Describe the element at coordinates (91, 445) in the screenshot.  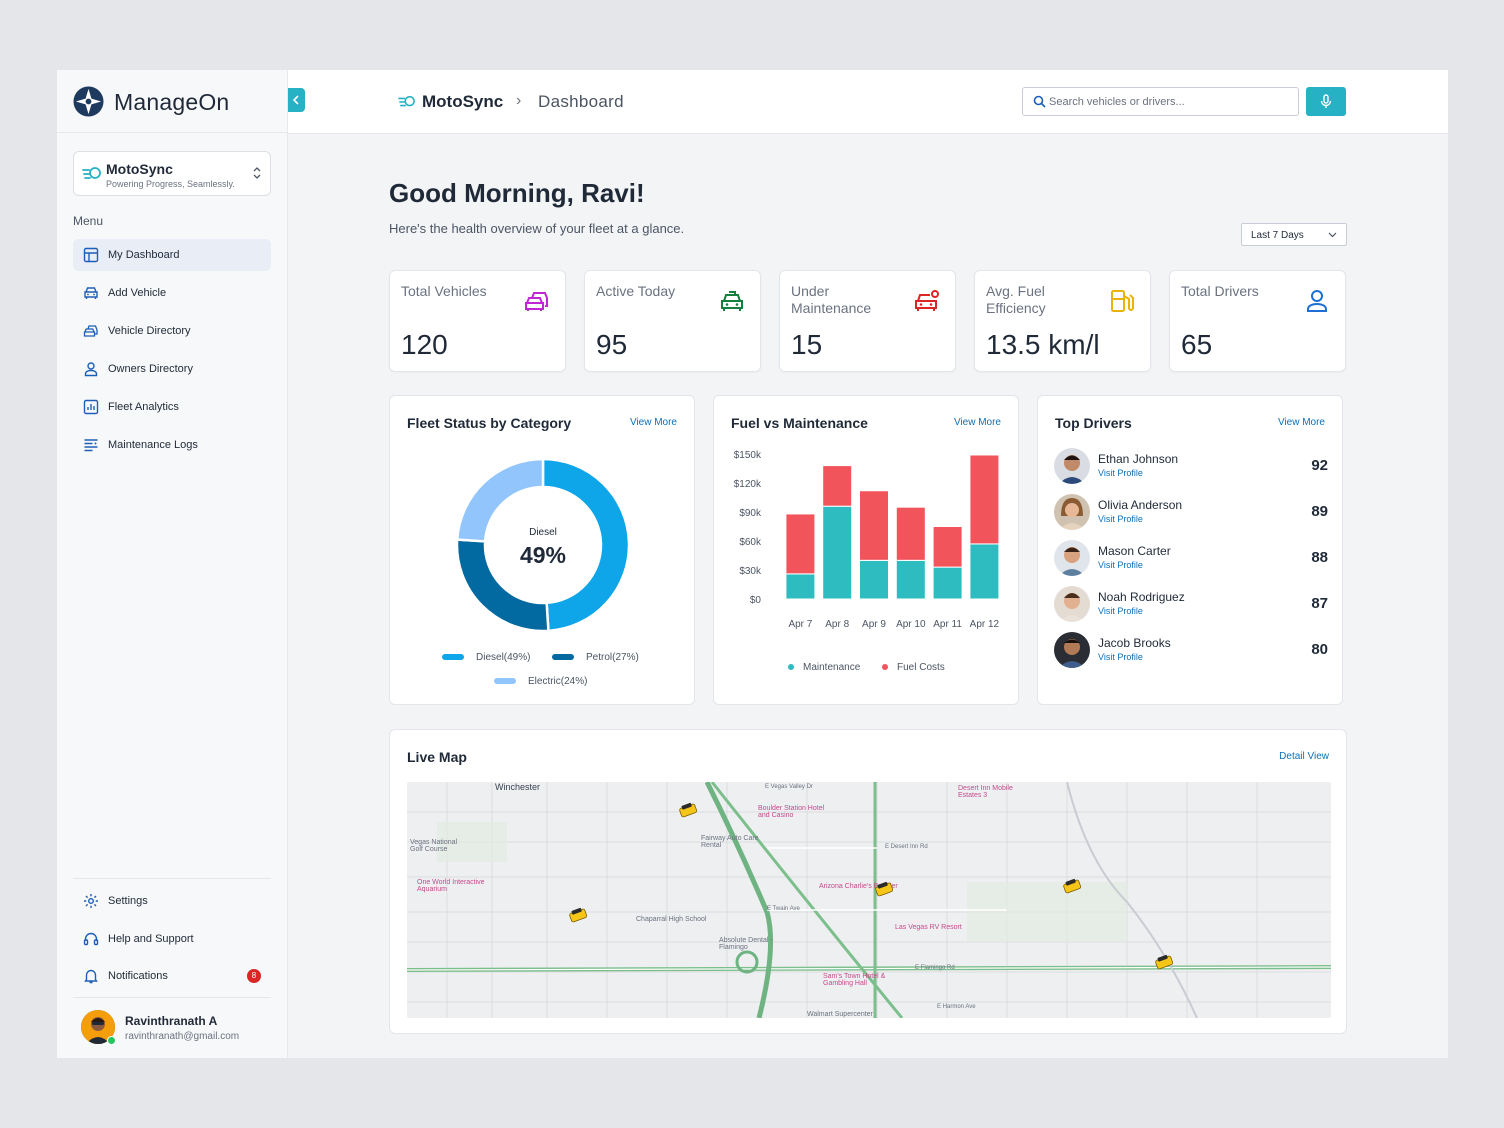
I see `logs-icon` at that location.